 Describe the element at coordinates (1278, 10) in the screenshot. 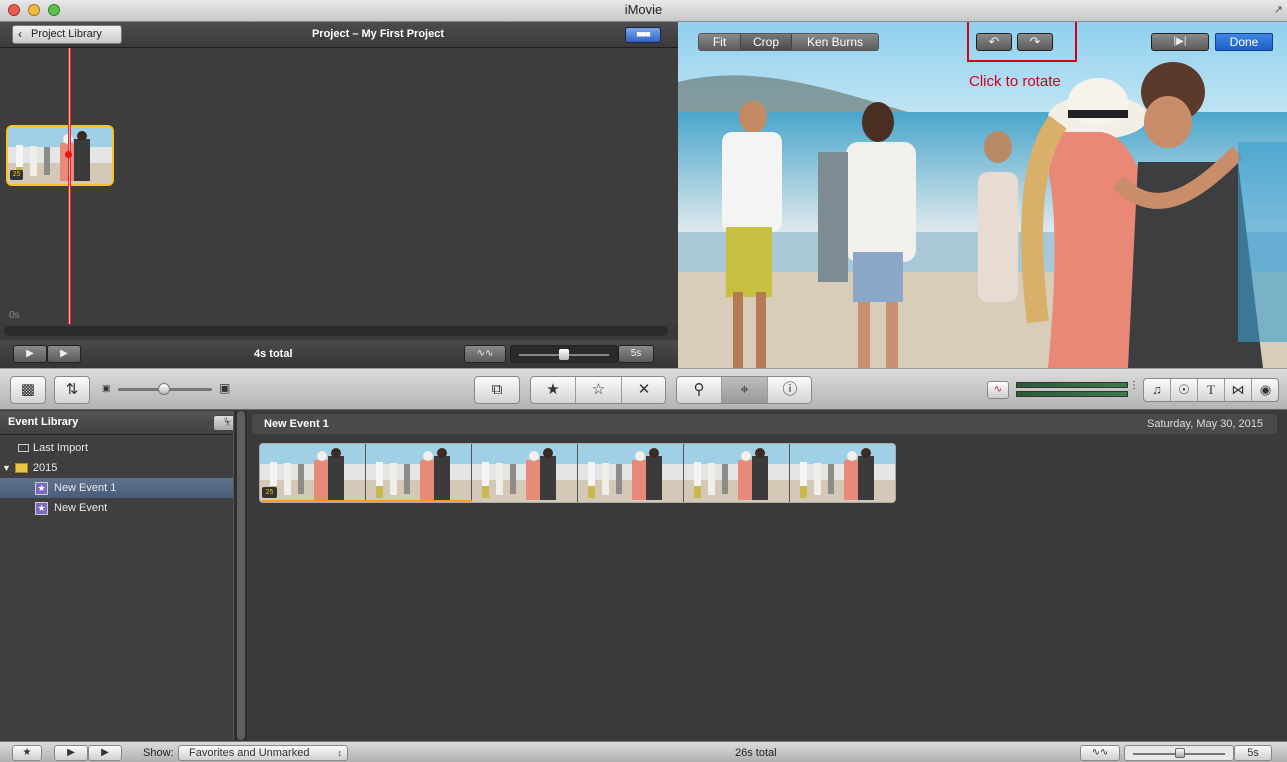

I see `fullscreen-icon: ↗` at that location.